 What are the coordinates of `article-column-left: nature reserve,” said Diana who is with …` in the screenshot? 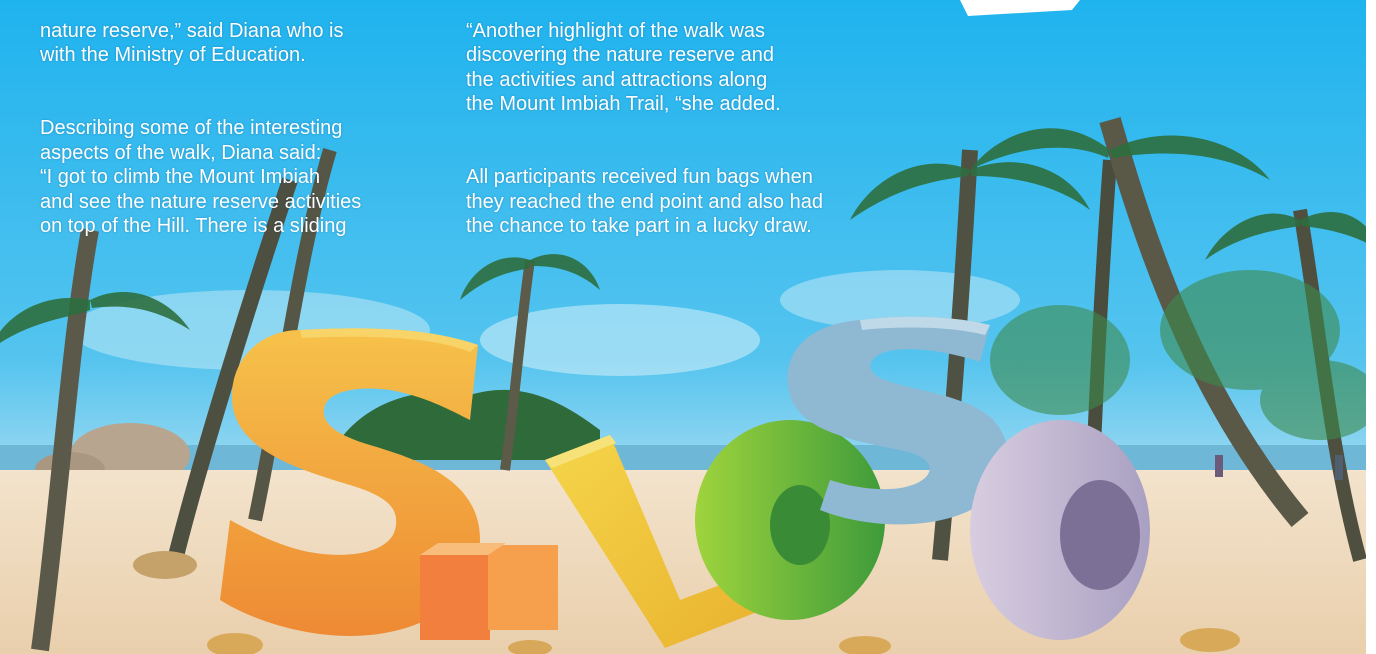 It's located at (230, 143).